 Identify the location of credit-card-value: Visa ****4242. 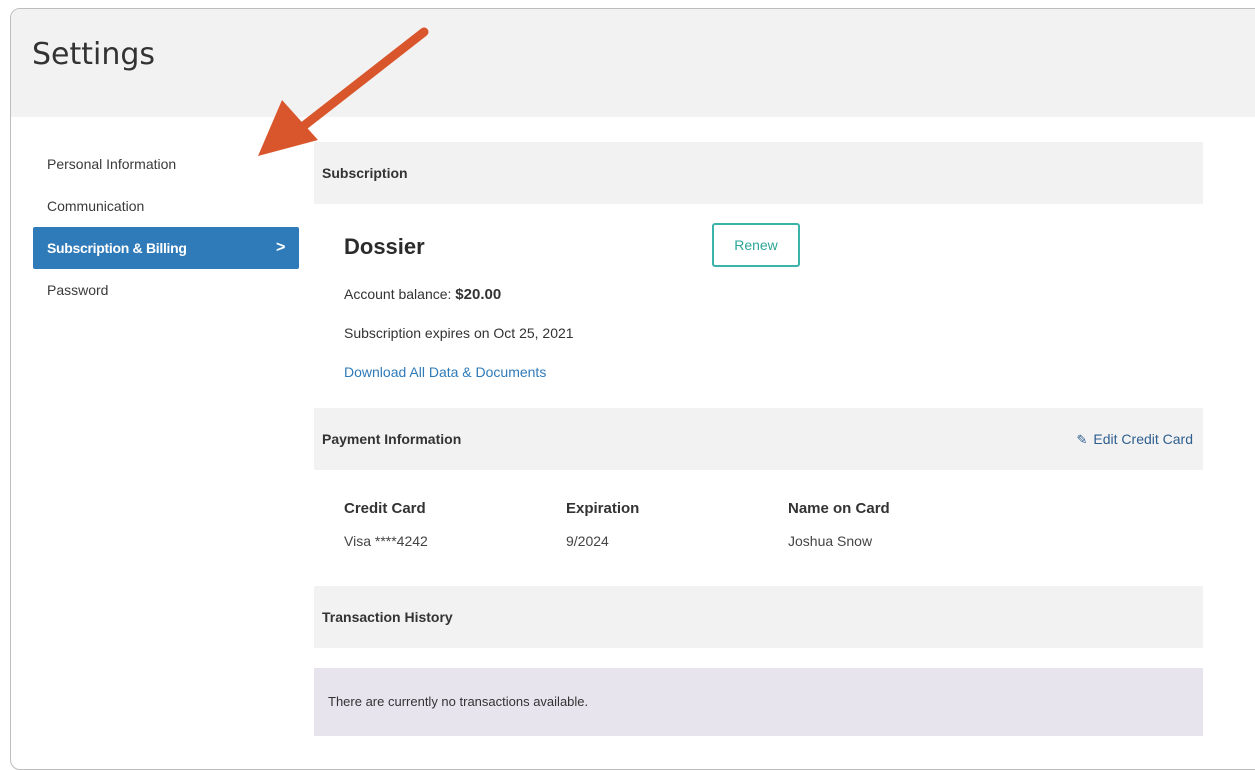
(386, 541).